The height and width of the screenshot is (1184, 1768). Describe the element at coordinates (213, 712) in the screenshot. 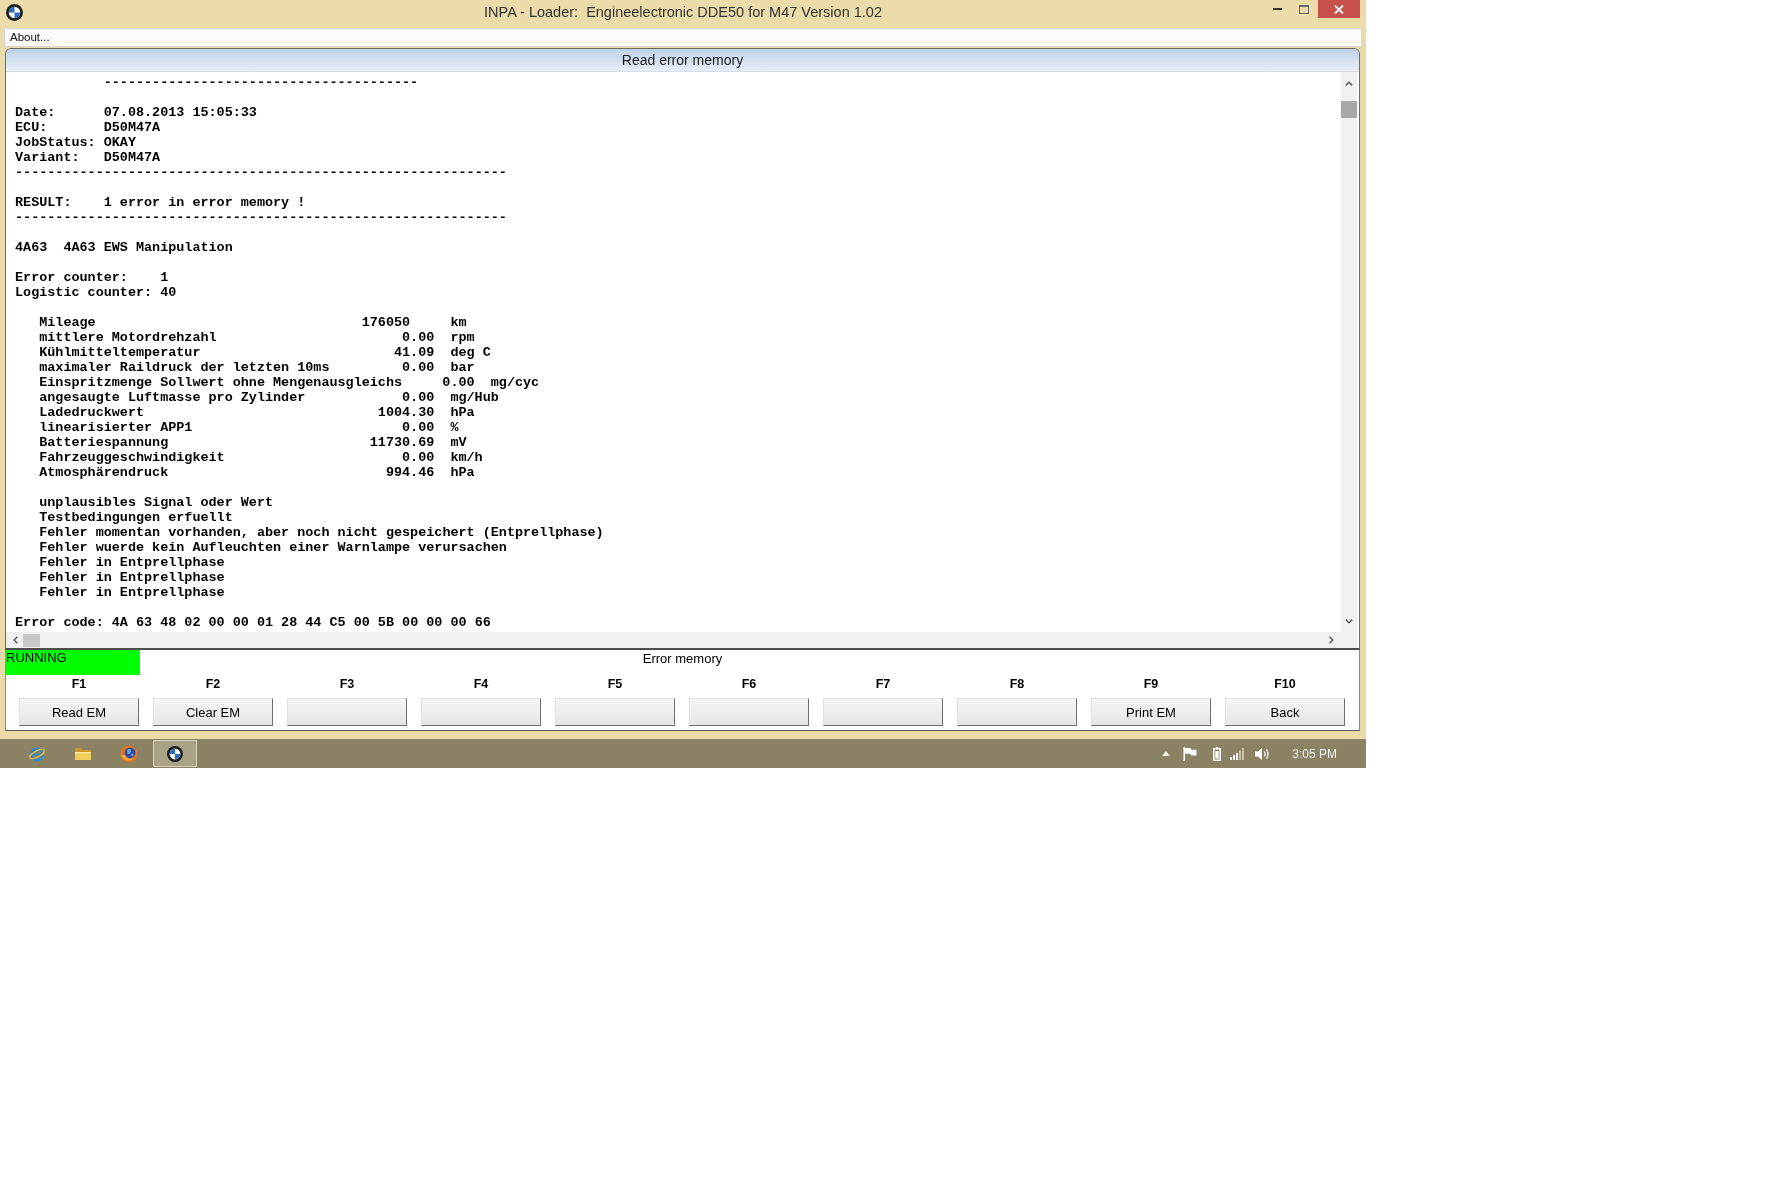

I see `function-button: Clear EM` at that location.